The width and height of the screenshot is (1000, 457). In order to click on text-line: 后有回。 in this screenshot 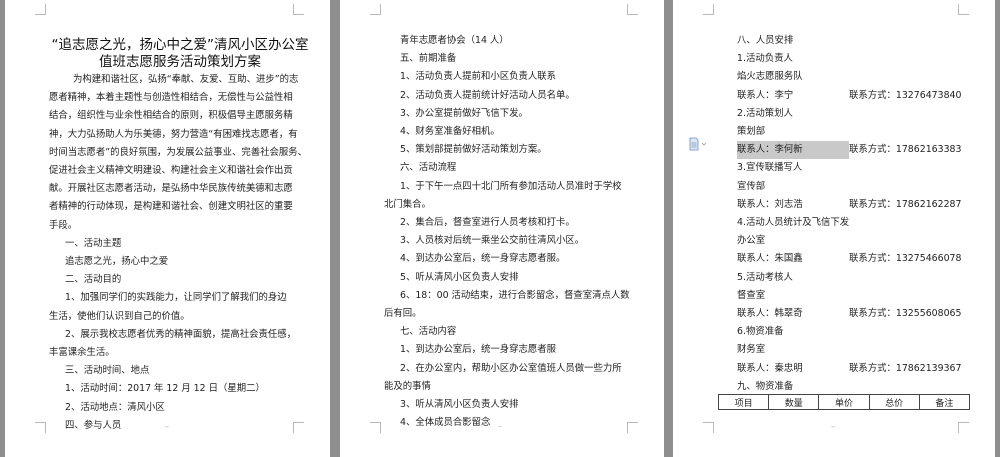, I will do `click(403, 314)`.